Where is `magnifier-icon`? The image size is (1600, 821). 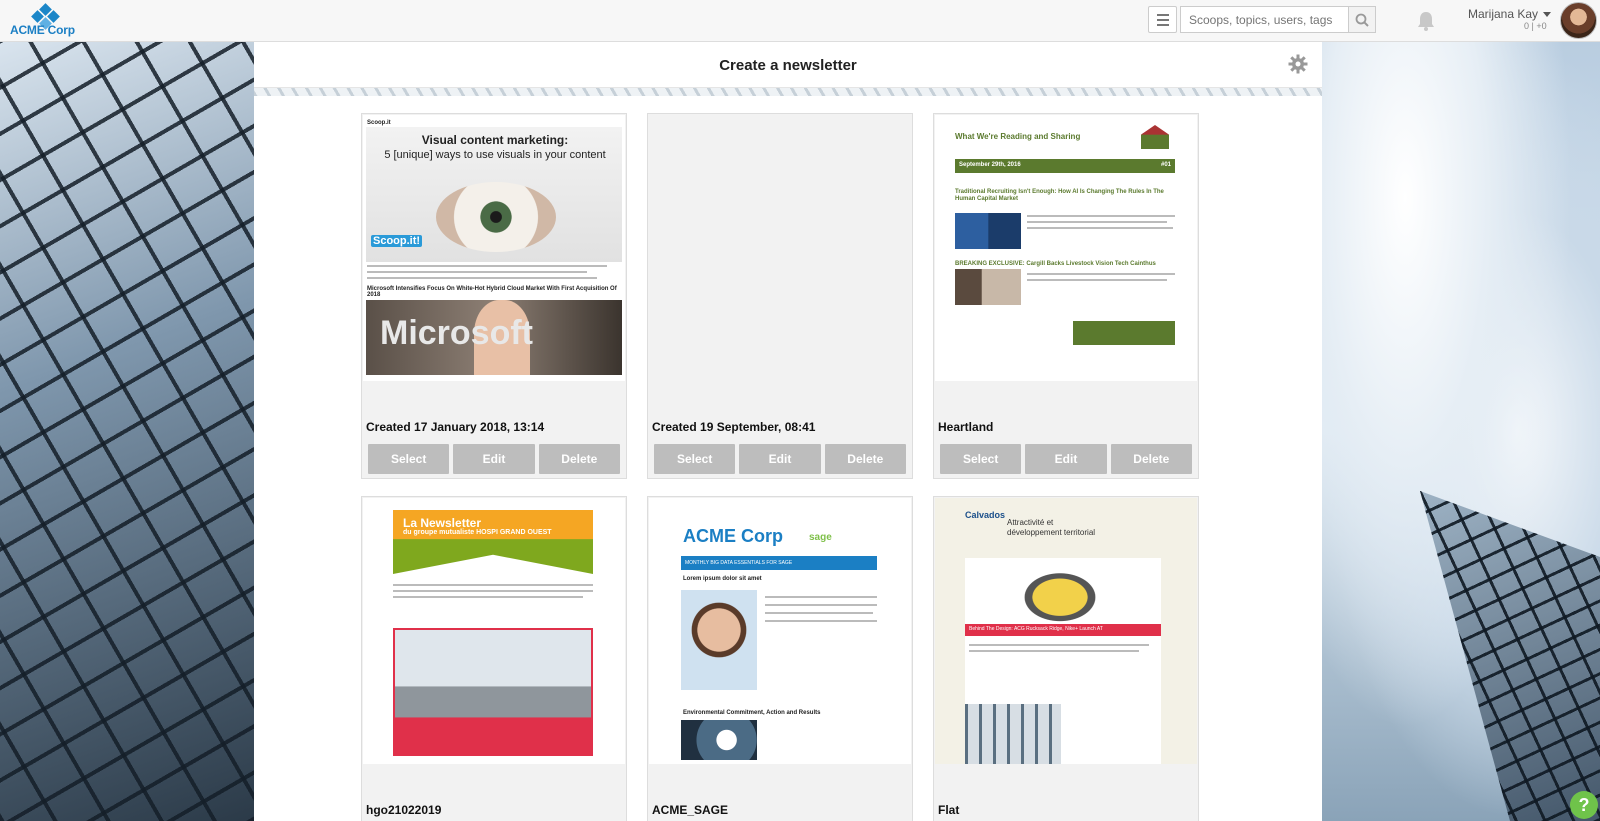
magnifier-icon is located at coordinates (1362, 20).